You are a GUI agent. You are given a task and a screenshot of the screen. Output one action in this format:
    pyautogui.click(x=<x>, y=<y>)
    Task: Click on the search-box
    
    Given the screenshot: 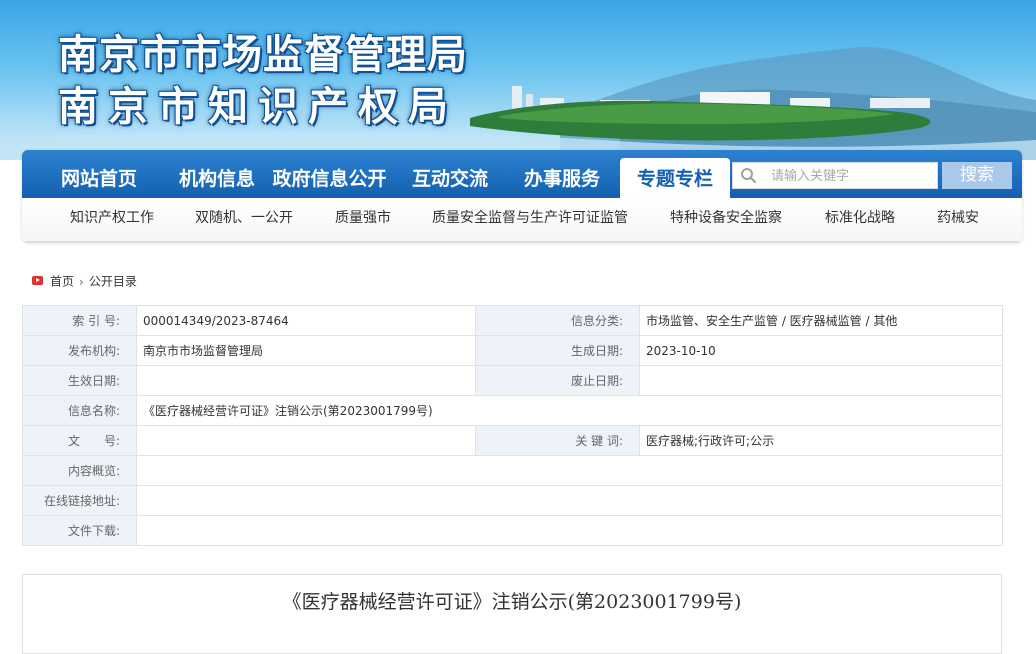 What is the action you would take?
    pyautogui.click(x=835, y=175)
    